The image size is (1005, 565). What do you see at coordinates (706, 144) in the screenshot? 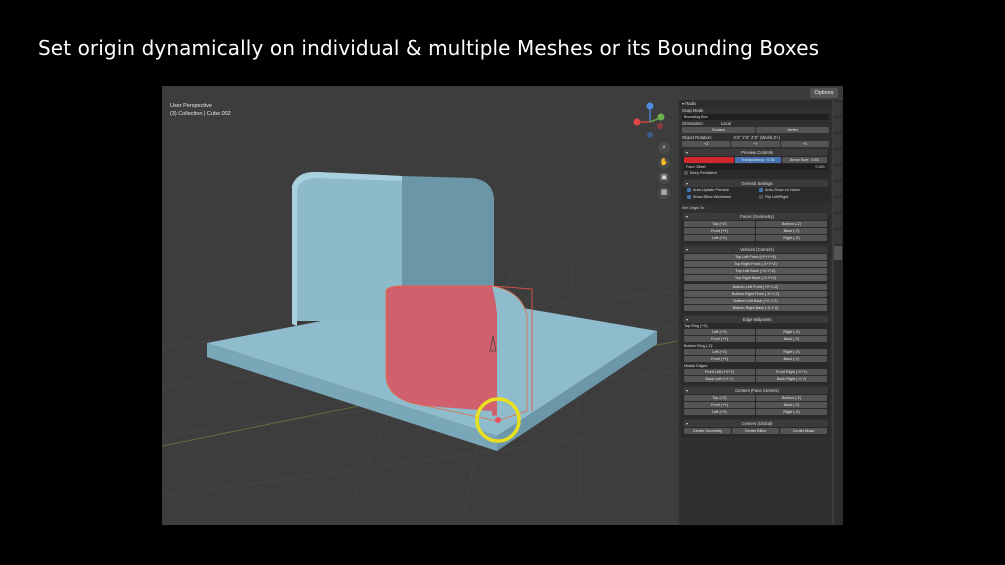
I see `rotate-z-button: +Z` at bounding box center [706, 144].